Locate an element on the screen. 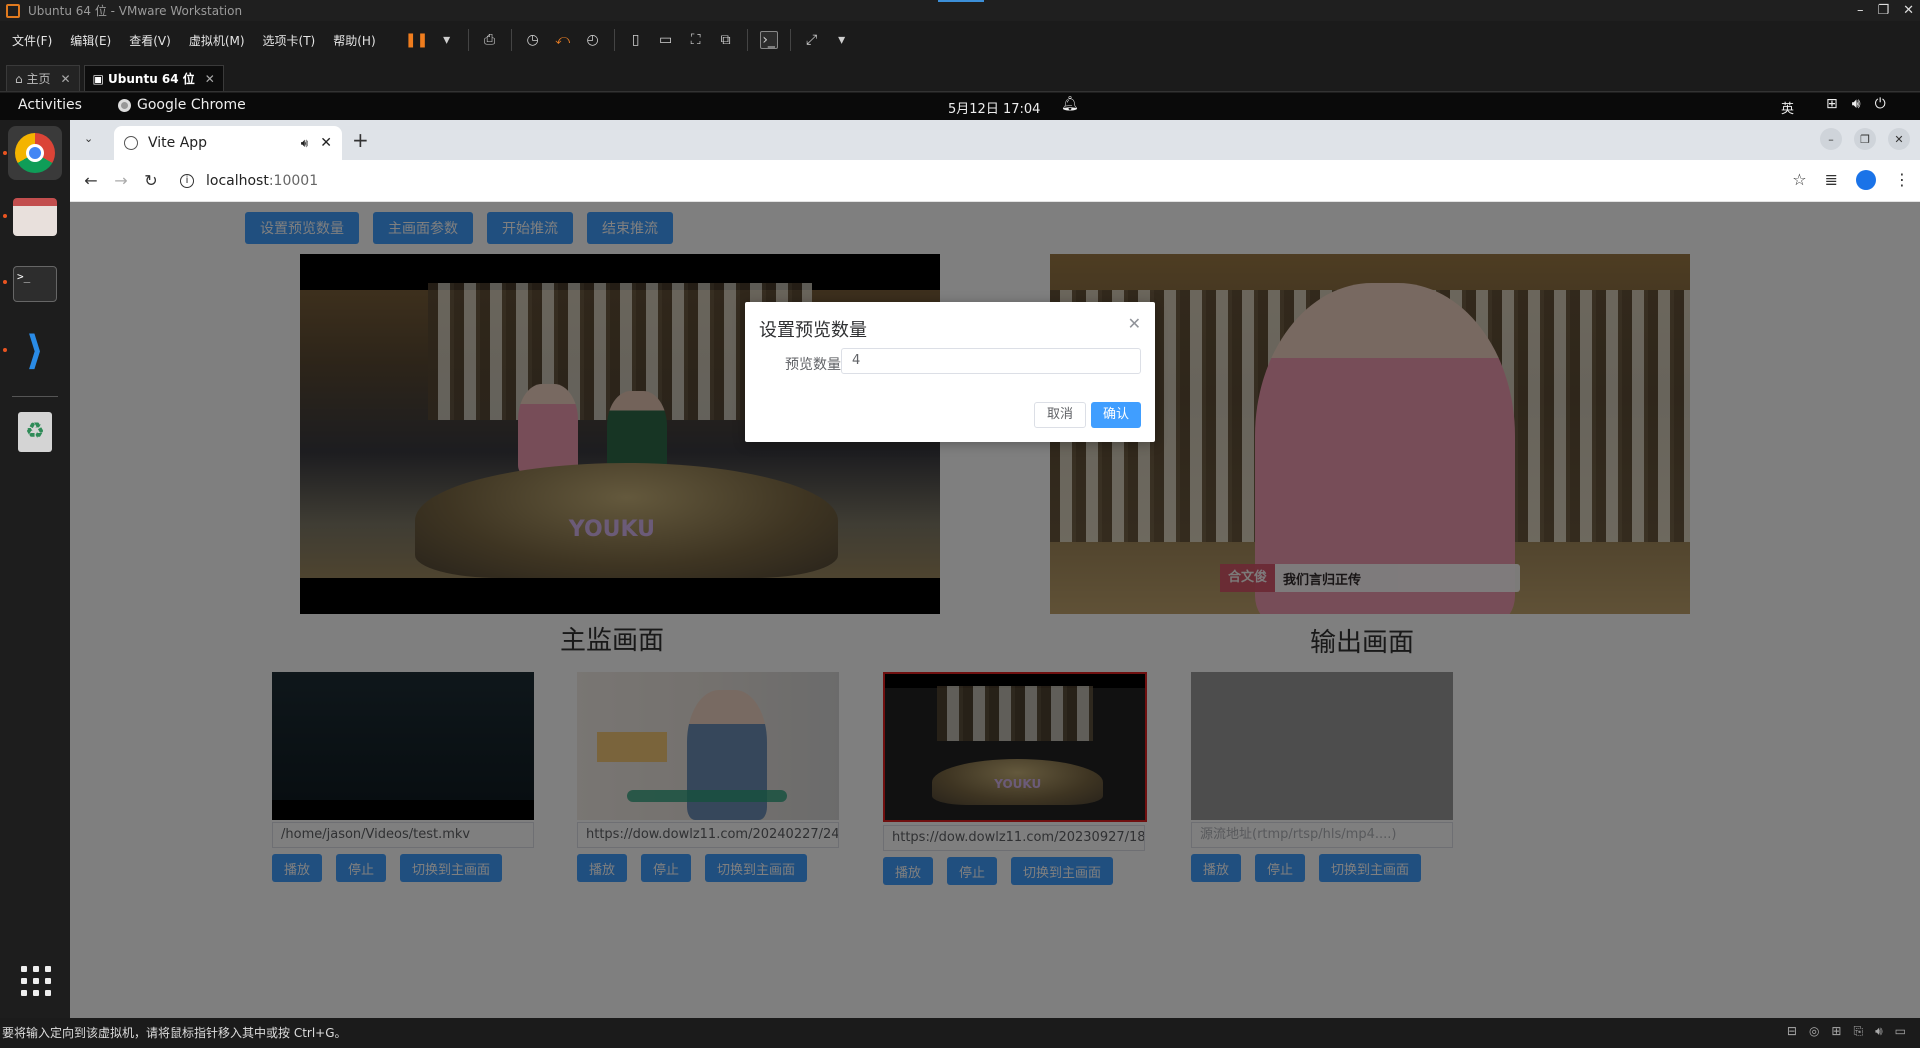 The image size is (1920, 1048). url-host: localhost is located at coordinates (237, 180).